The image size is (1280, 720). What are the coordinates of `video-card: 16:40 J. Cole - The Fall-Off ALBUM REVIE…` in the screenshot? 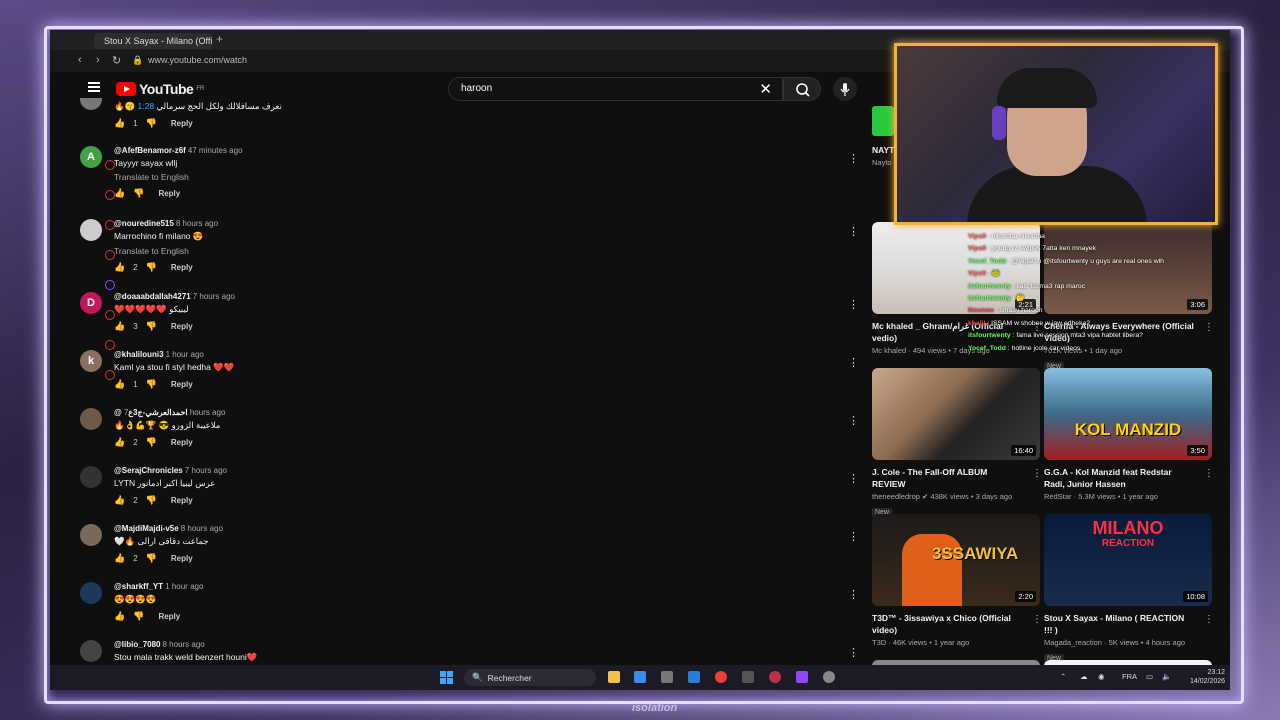 It's located at (957, 443).